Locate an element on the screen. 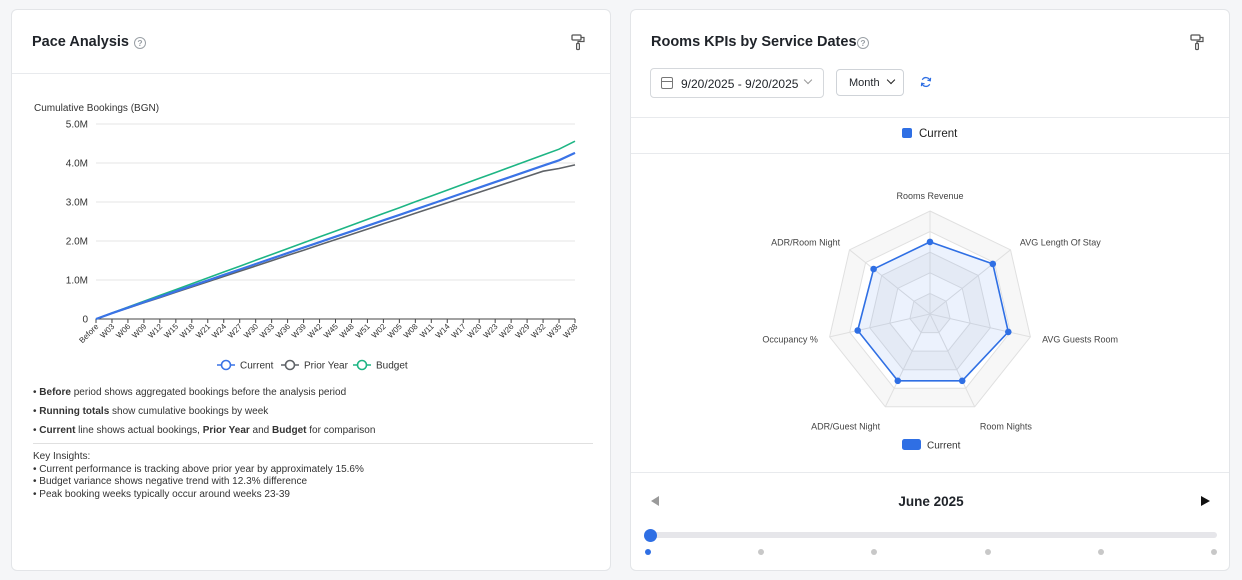 The height and width of the screenshot is (580, 1242). x-tick-label: W18 is located at coordinates (187, 331).